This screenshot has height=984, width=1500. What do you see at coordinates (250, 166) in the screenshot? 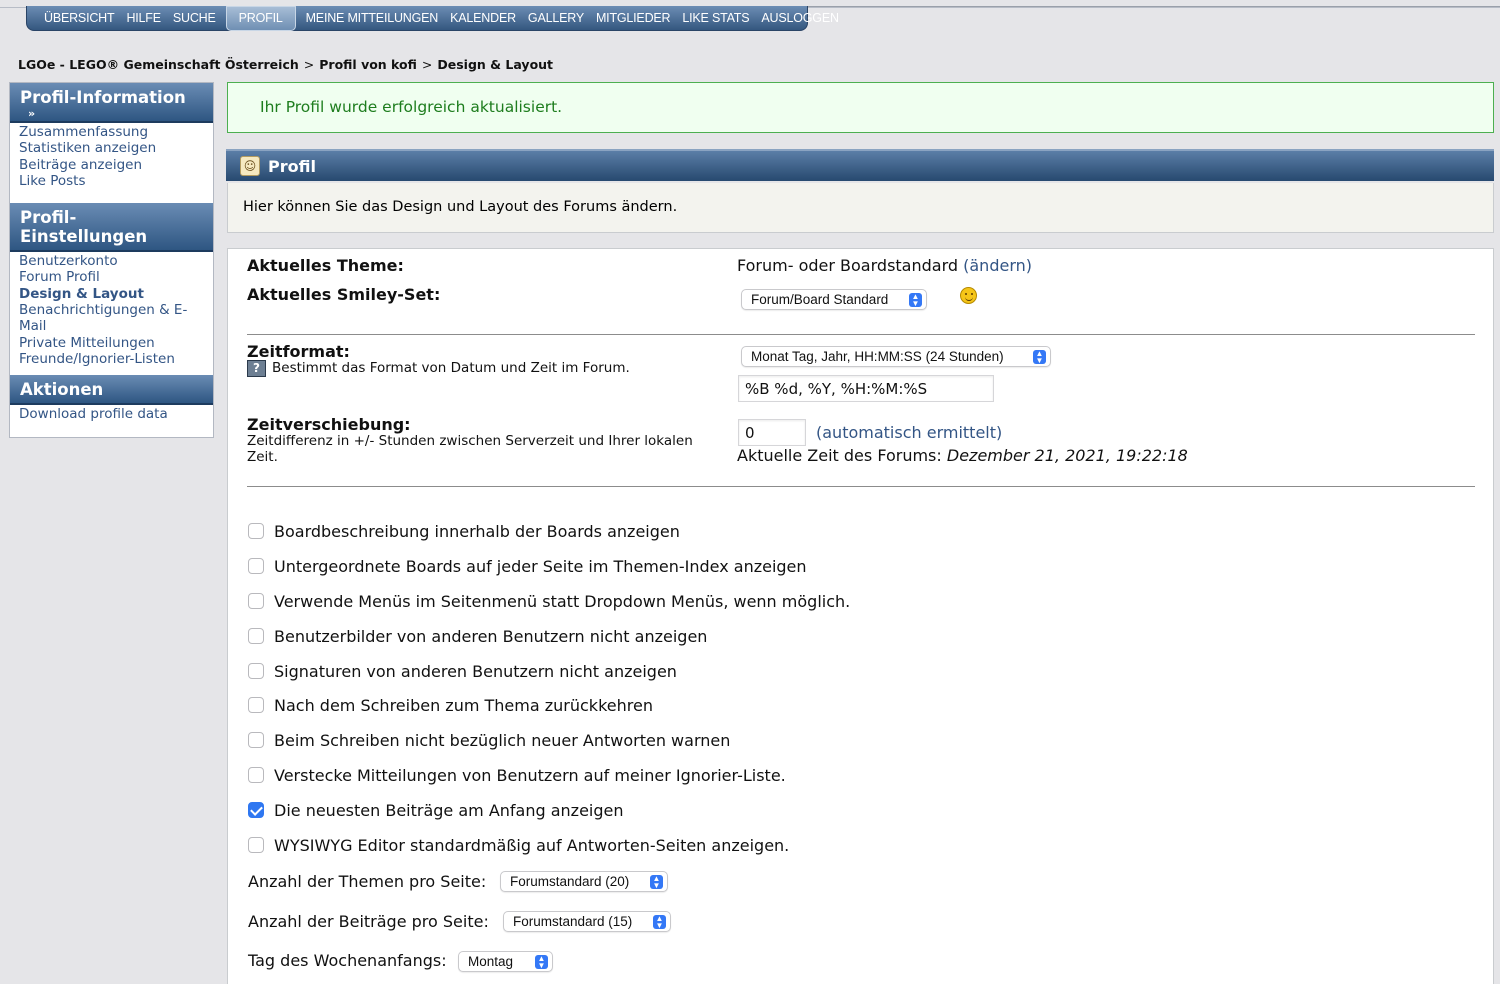
I see `user-profile-icon: ☺` at bounding box center [250, 166].